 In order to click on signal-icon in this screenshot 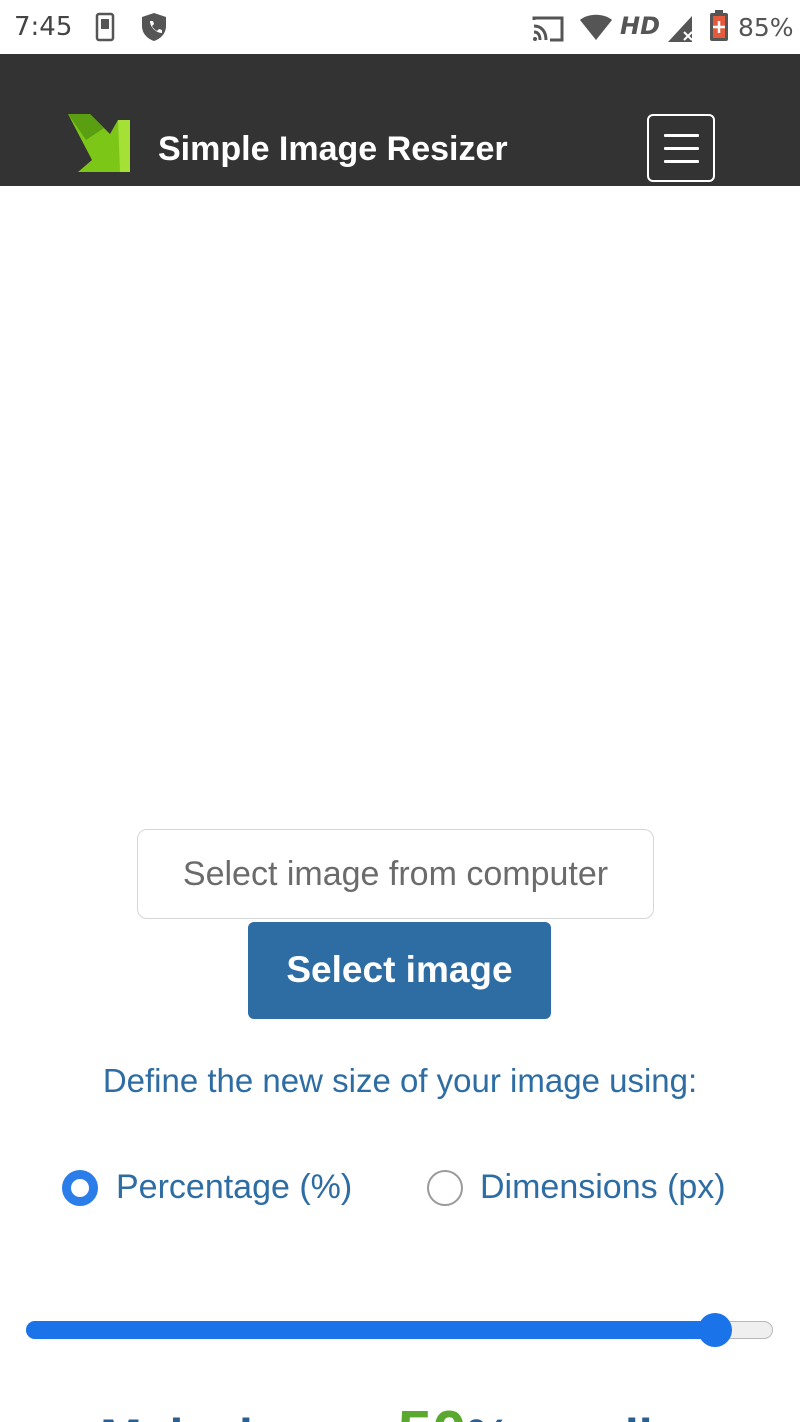, I will do `click(680, 29)`.